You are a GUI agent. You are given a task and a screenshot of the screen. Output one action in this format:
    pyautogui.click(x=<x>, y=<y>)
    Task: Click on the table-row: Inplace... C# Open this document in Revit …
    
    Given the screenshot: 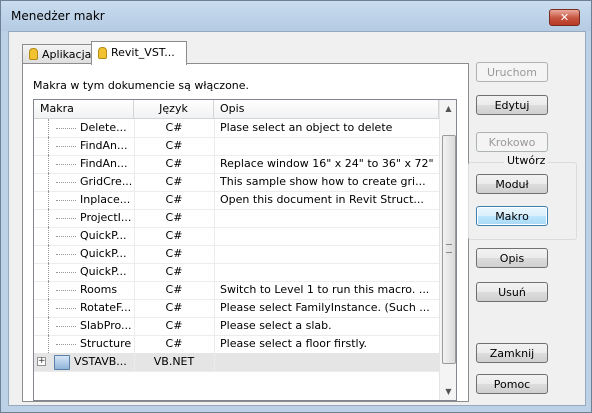 What is the action you would take?
    pyautogui.click(x=236, y=200)
    